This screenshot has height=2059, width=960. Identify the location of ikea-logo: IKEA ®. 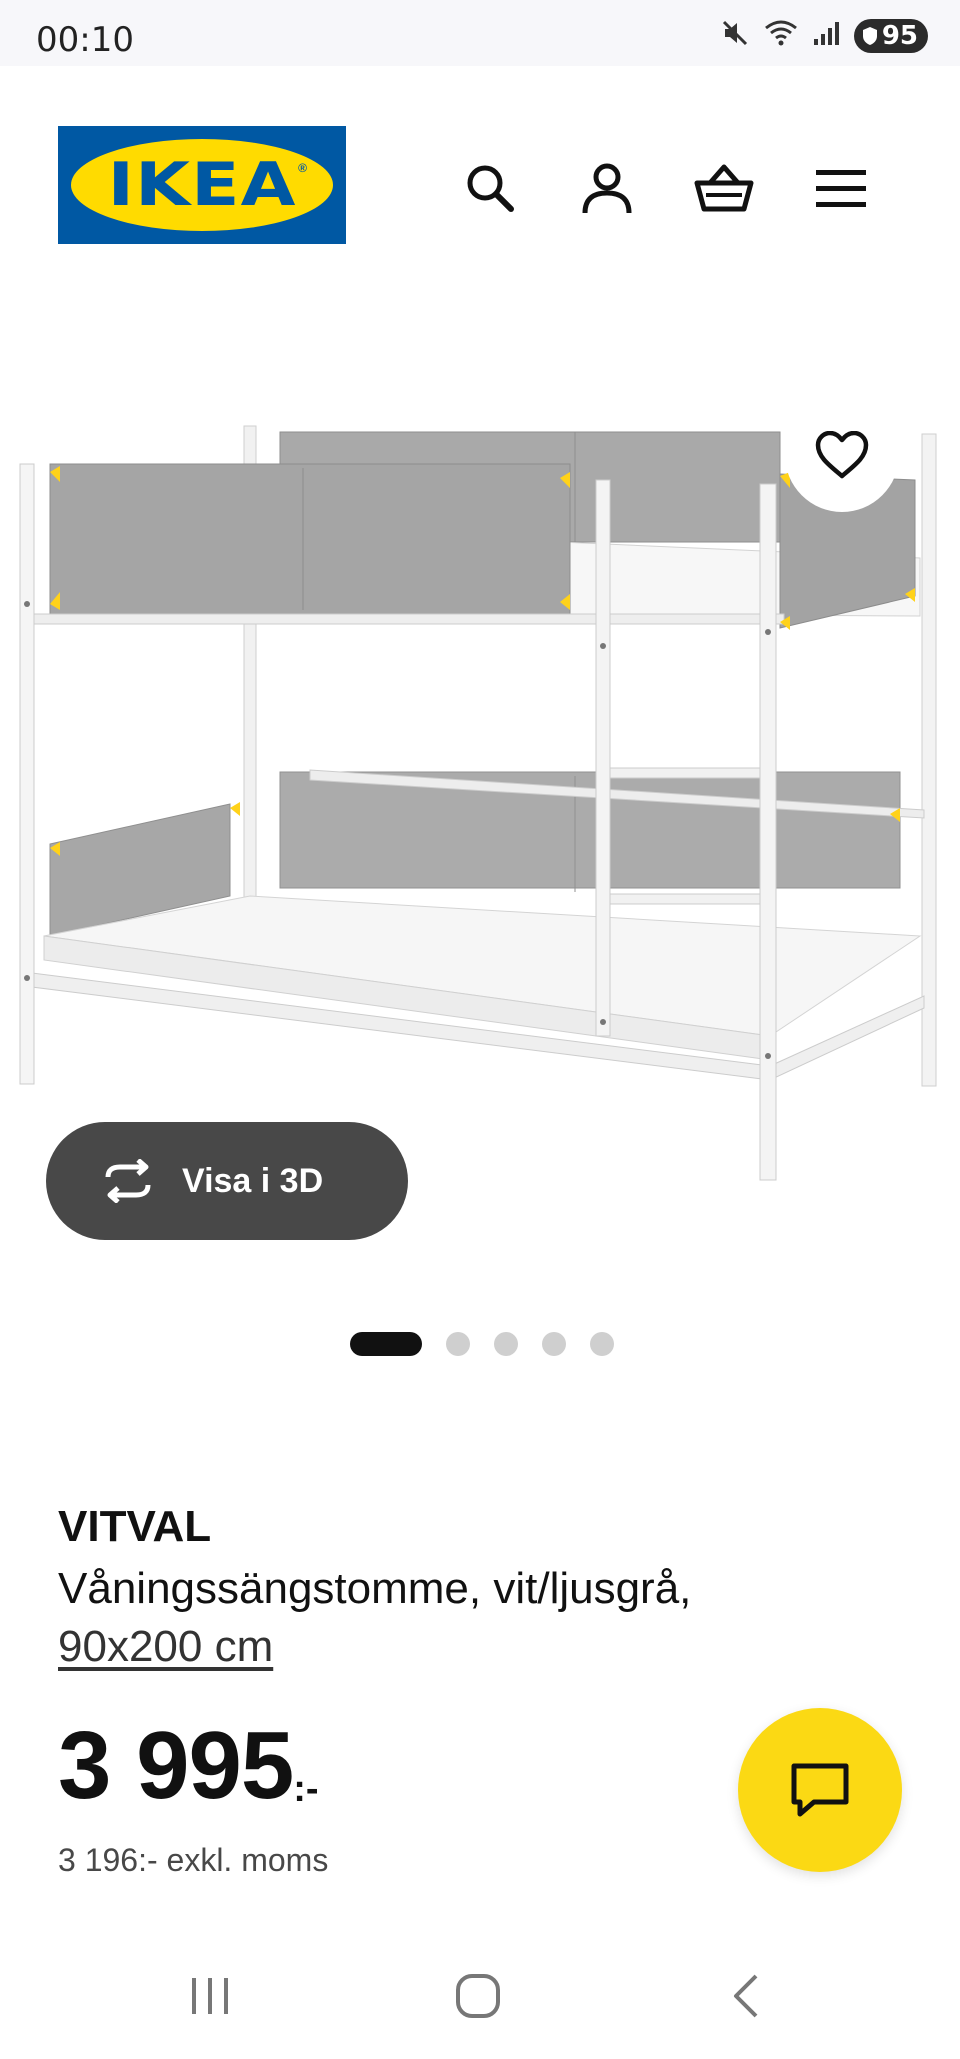
(202, 185).